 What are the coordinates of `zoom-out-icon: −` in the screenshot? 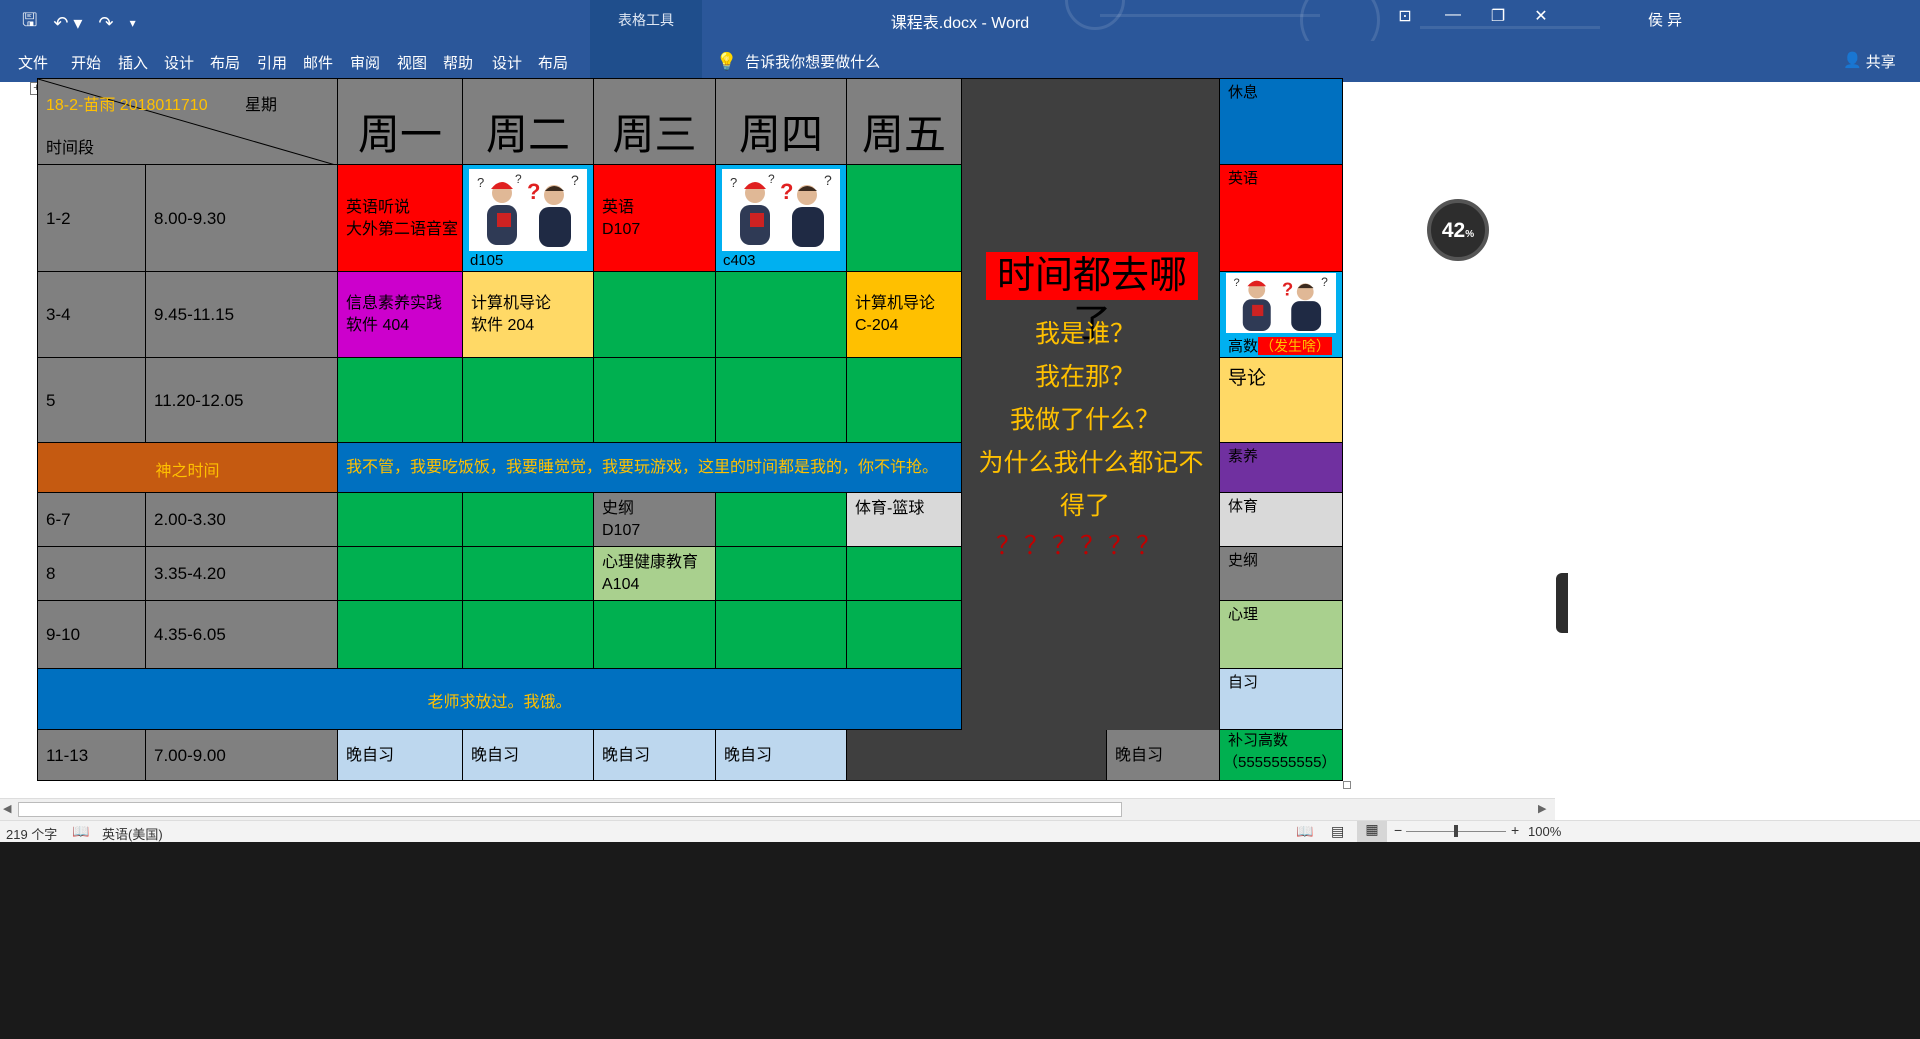 It's located at (1398, 830).